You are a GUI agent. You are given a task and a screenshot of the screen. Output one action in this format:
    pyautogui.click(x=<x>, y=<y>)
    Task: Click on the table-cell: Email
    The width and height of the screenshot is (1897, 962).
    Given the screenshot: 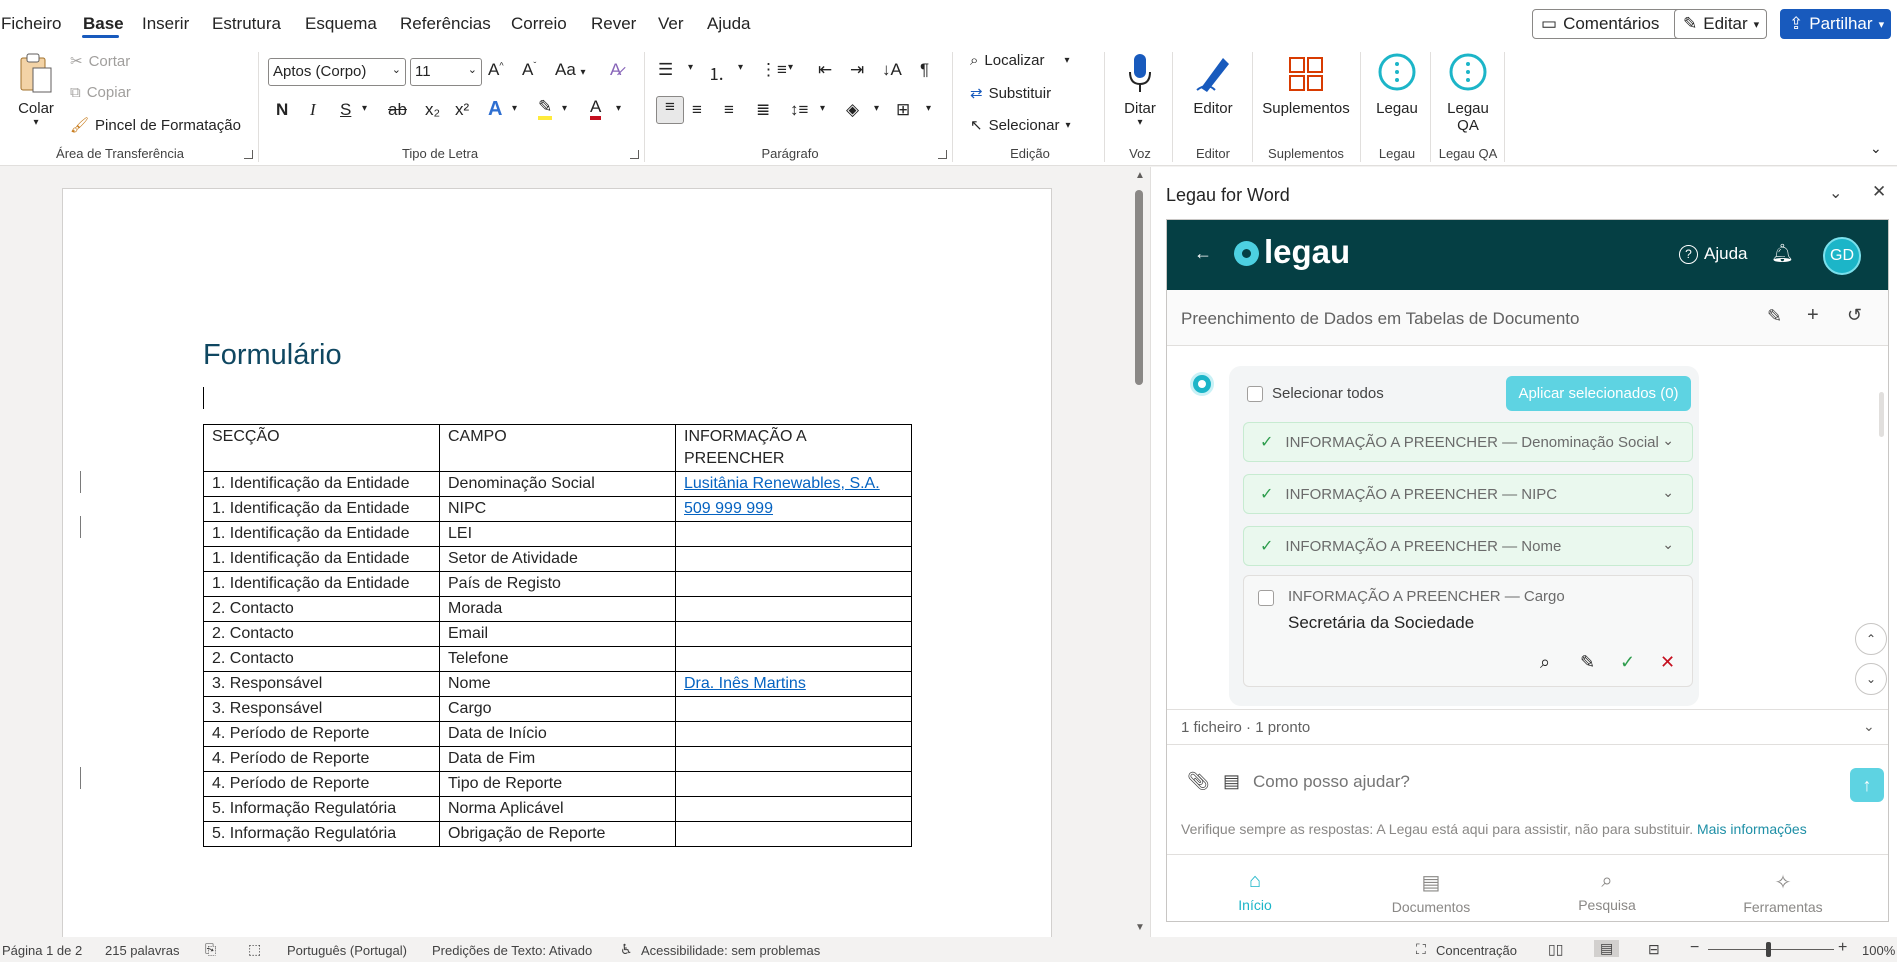 What is the action you would take?
    pyautogui.click(x=557, y=634)
    